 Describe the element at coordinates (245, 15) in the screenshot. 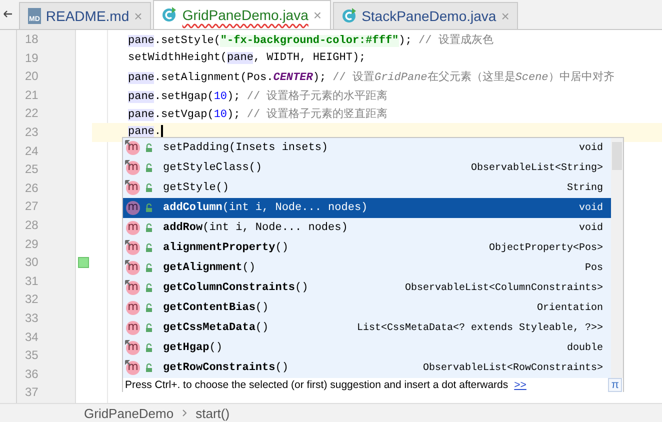

I see `tab-label: GridPaneDemo.java` at that location.